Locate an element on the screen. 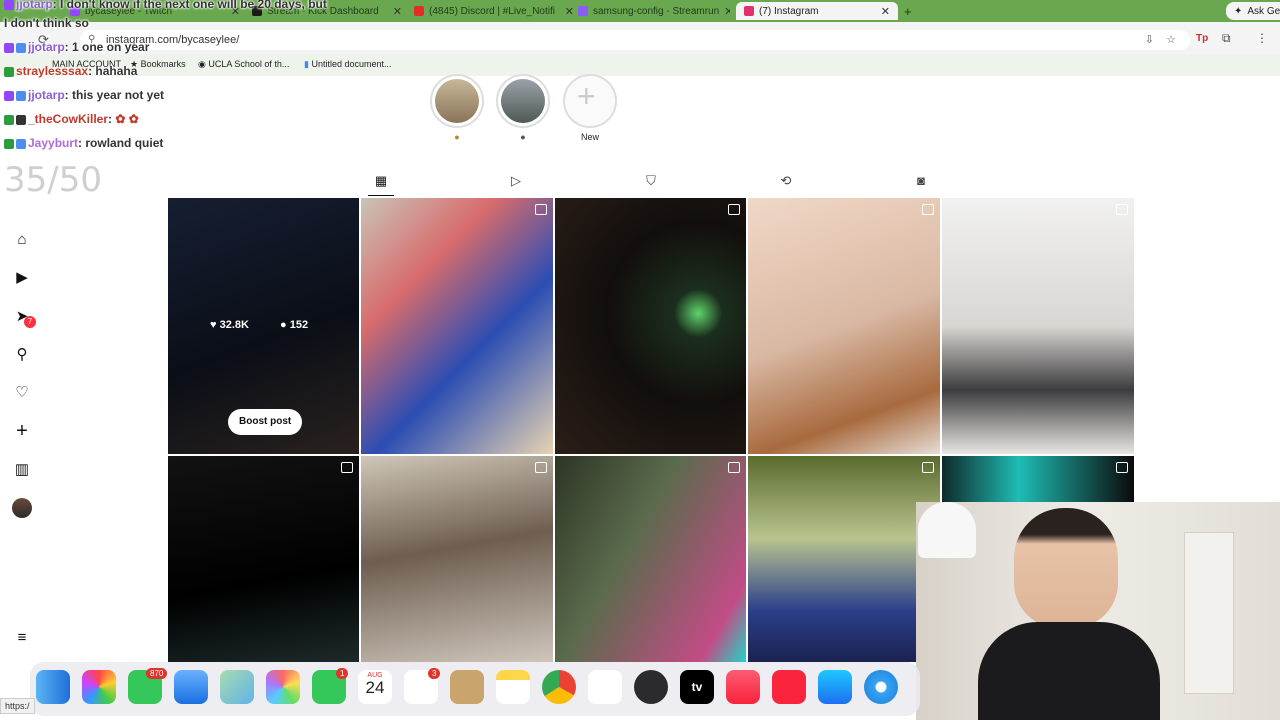 This screenshot has width=1280, height=720. new-highlight-button: + is located at coordinates (590, 101).